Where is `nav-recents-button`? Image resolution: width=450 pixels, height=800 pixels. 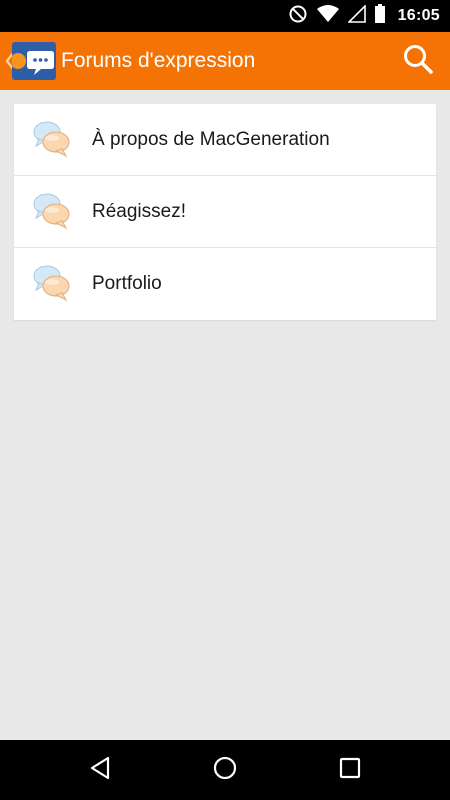
nav-recents-button is located at coordinates (350, 770).